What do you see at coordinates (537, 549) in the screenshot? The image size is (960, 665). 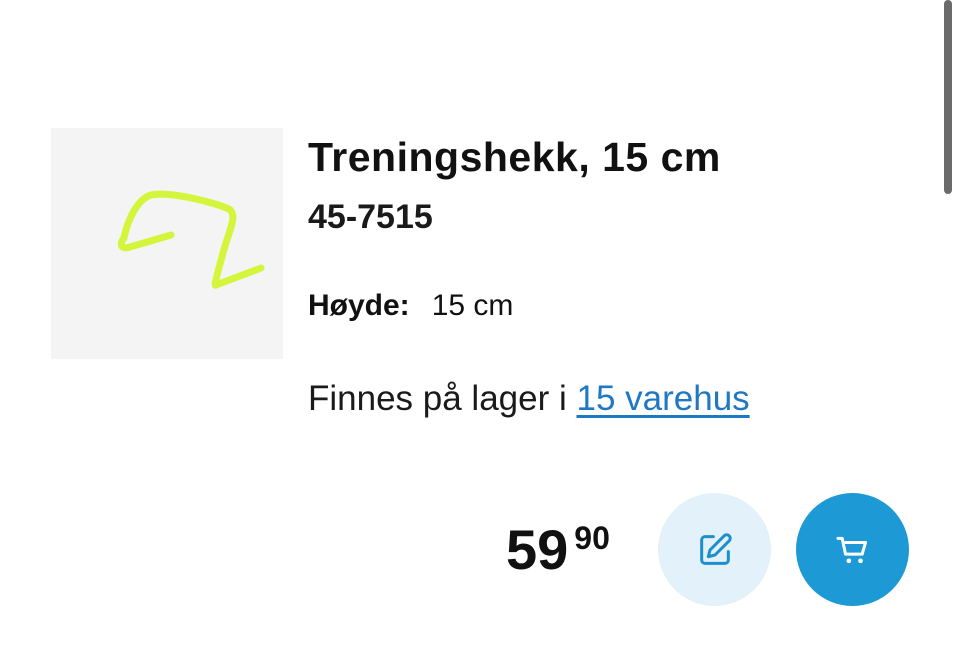 I see `price-integer: 59` at bounding box center [537, 549].